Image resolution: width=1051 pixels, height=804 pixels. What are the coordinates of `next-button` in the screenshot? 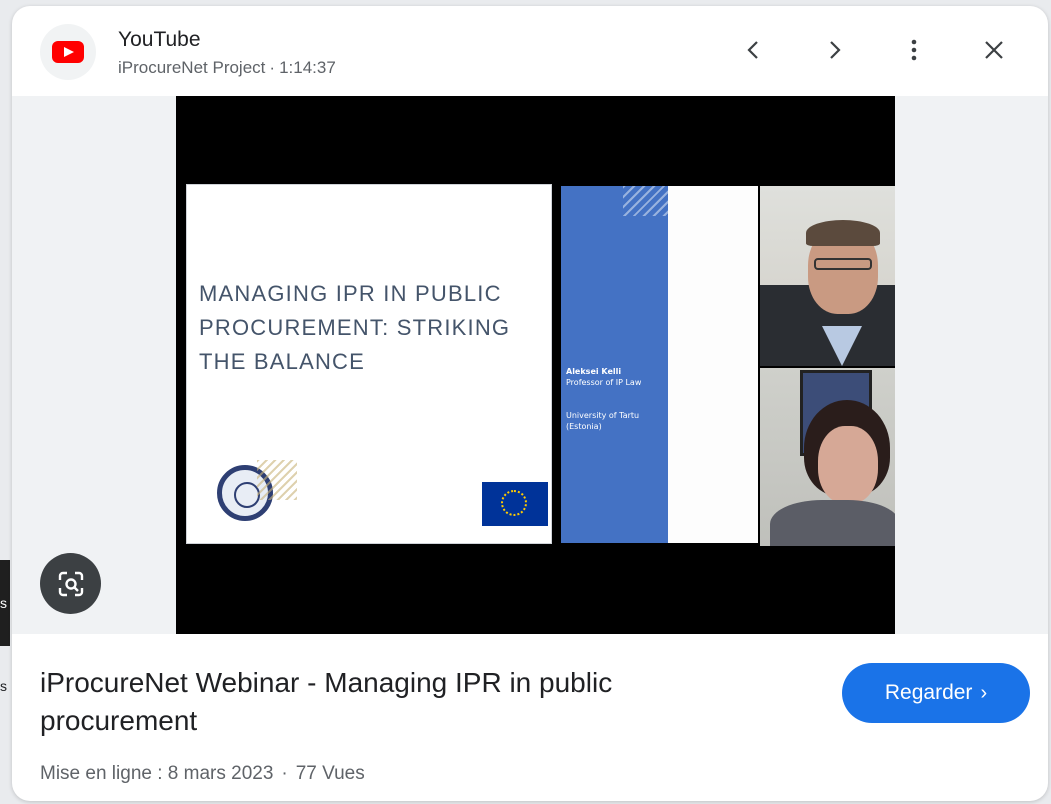 It's located at (834, 50).